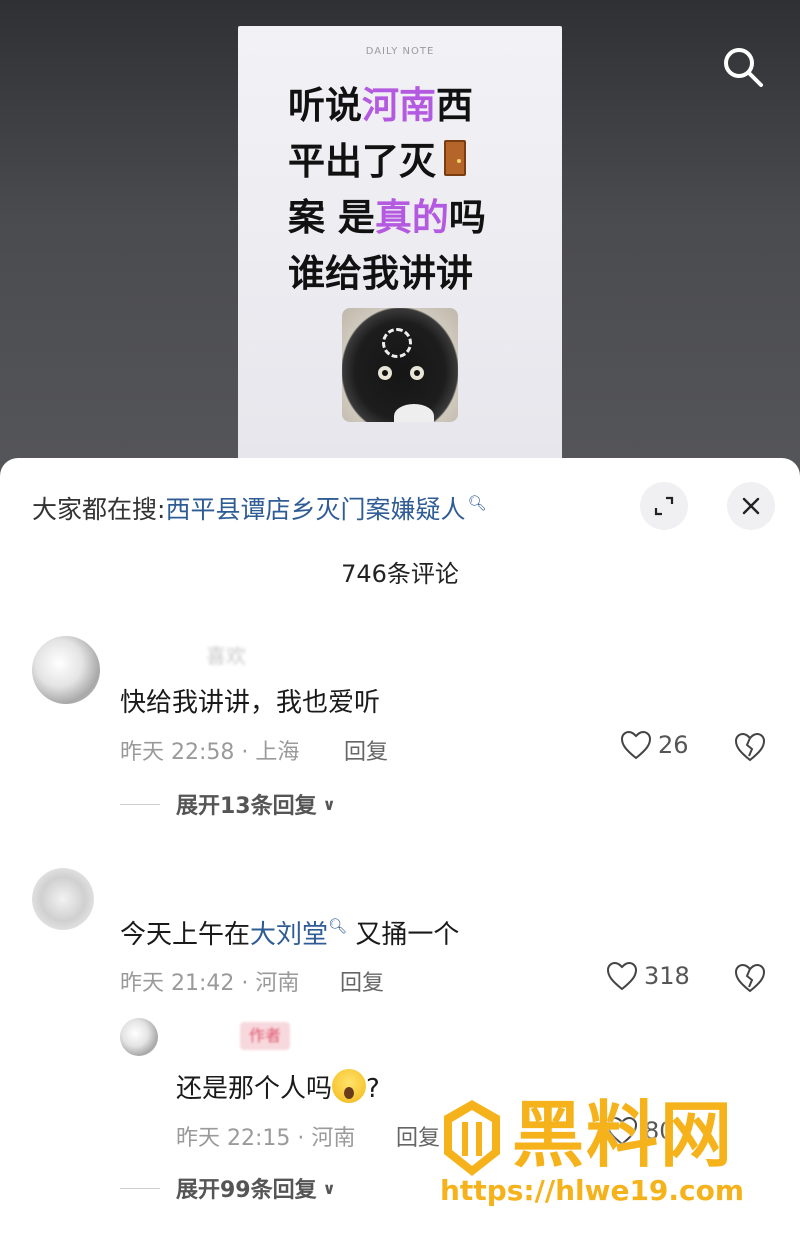  Describe the element at coordinates (667, 976) in the screenshot. I see `like-count: 318` at that location.